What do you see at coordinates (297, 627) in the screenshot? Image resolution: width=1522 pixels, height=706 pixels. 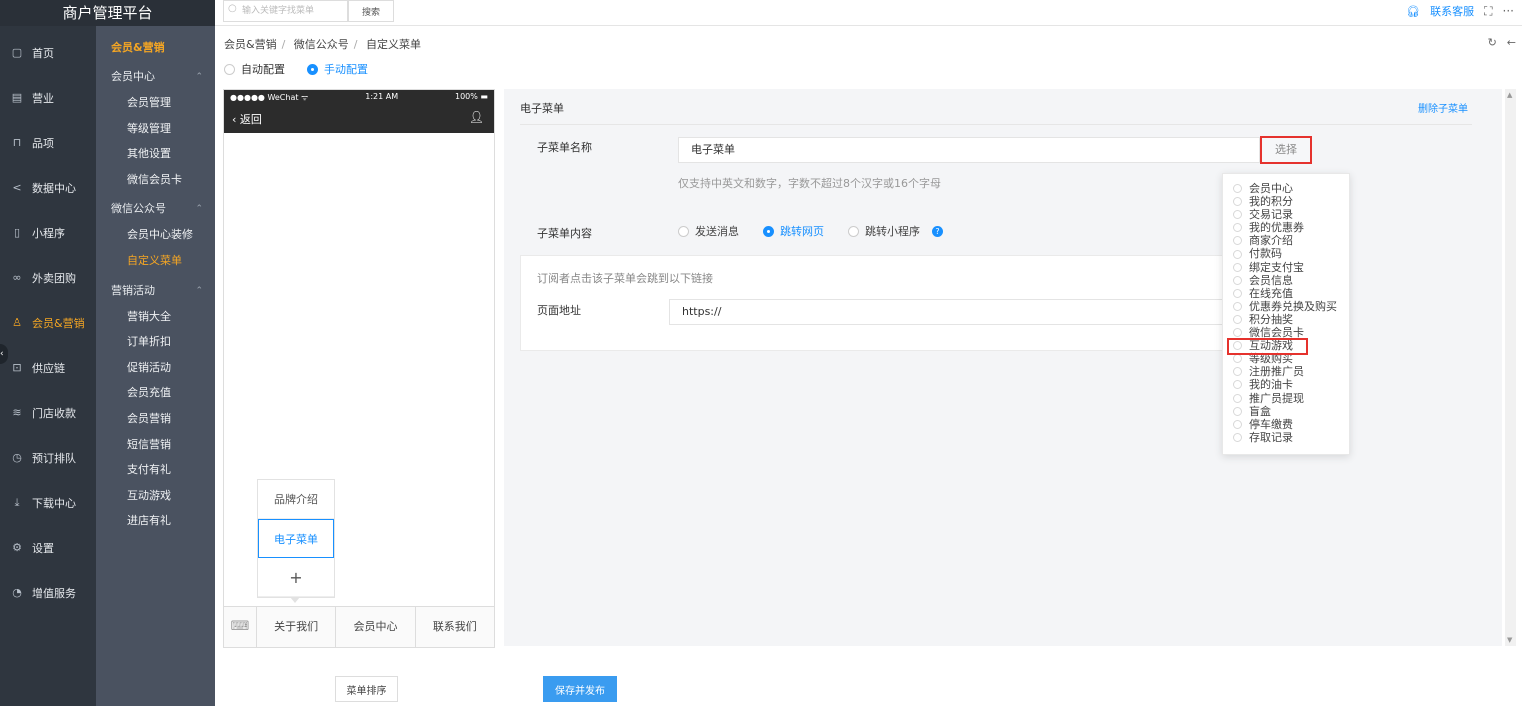 I see `menu-item-about: 关于我们` at bounding box center [297, 627].